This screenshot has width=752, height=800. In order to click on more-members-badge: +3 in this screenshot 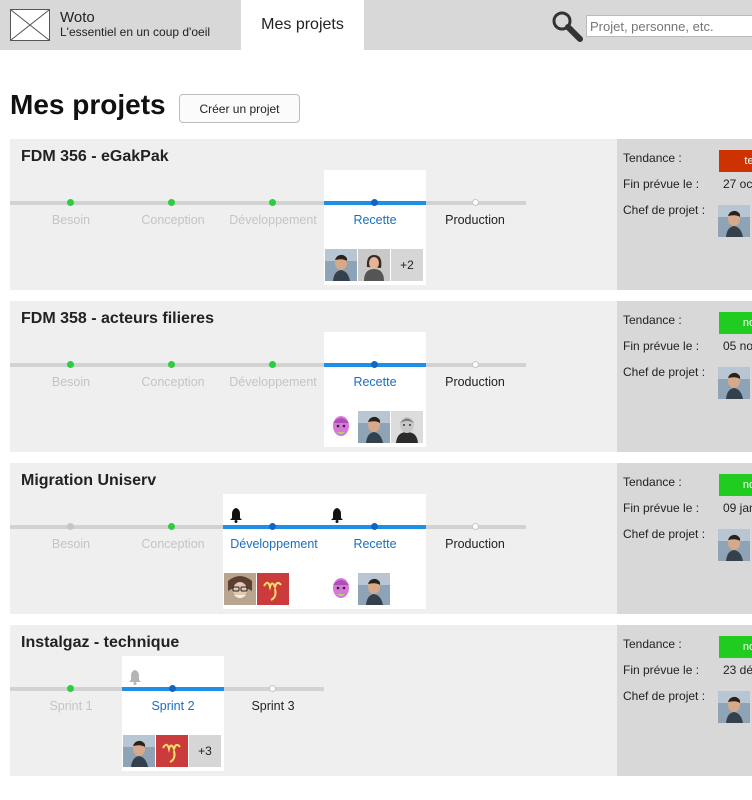, I will do `click(205, 751)`.